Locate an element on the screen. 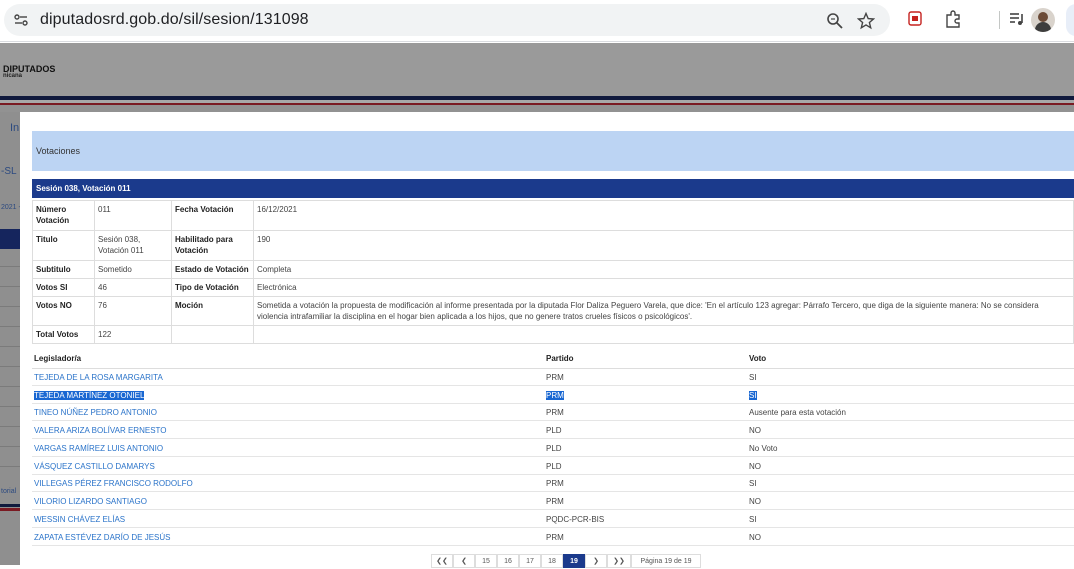  legislator-link: VÁSQUEZ CASTILLO DAMARYS is located at coordinates (94, 466).